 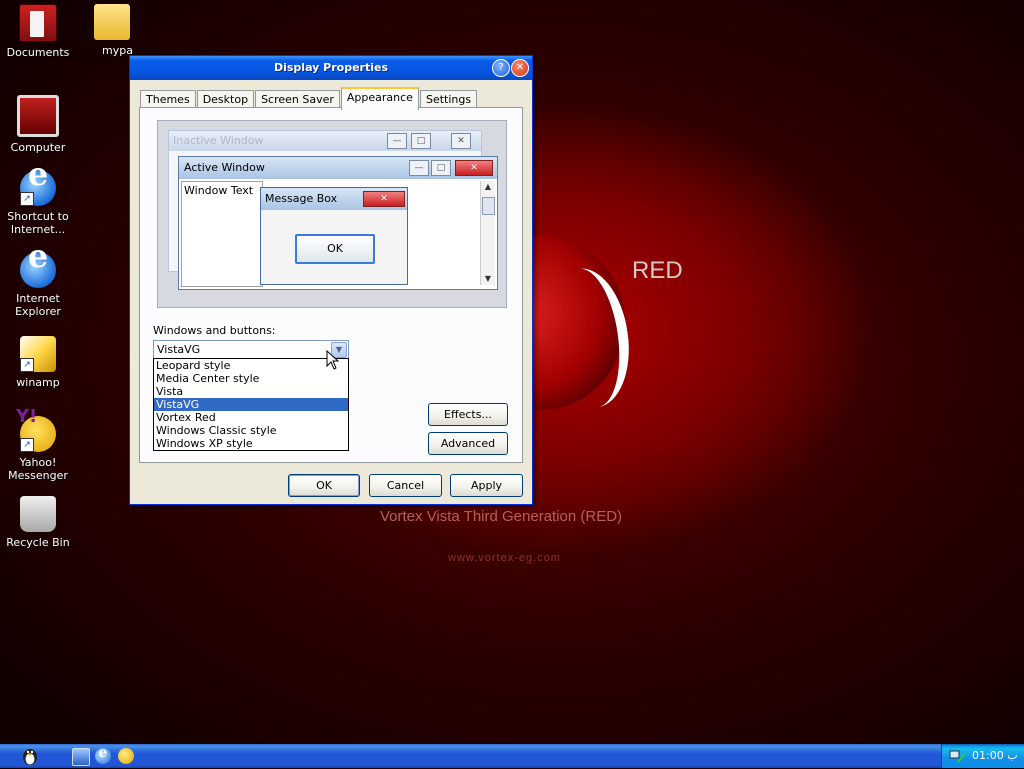 What do you see at coordinates (38, 354) in the screenshot?
I see `winamp-icon: ↗` at bounding box center [38, 354].